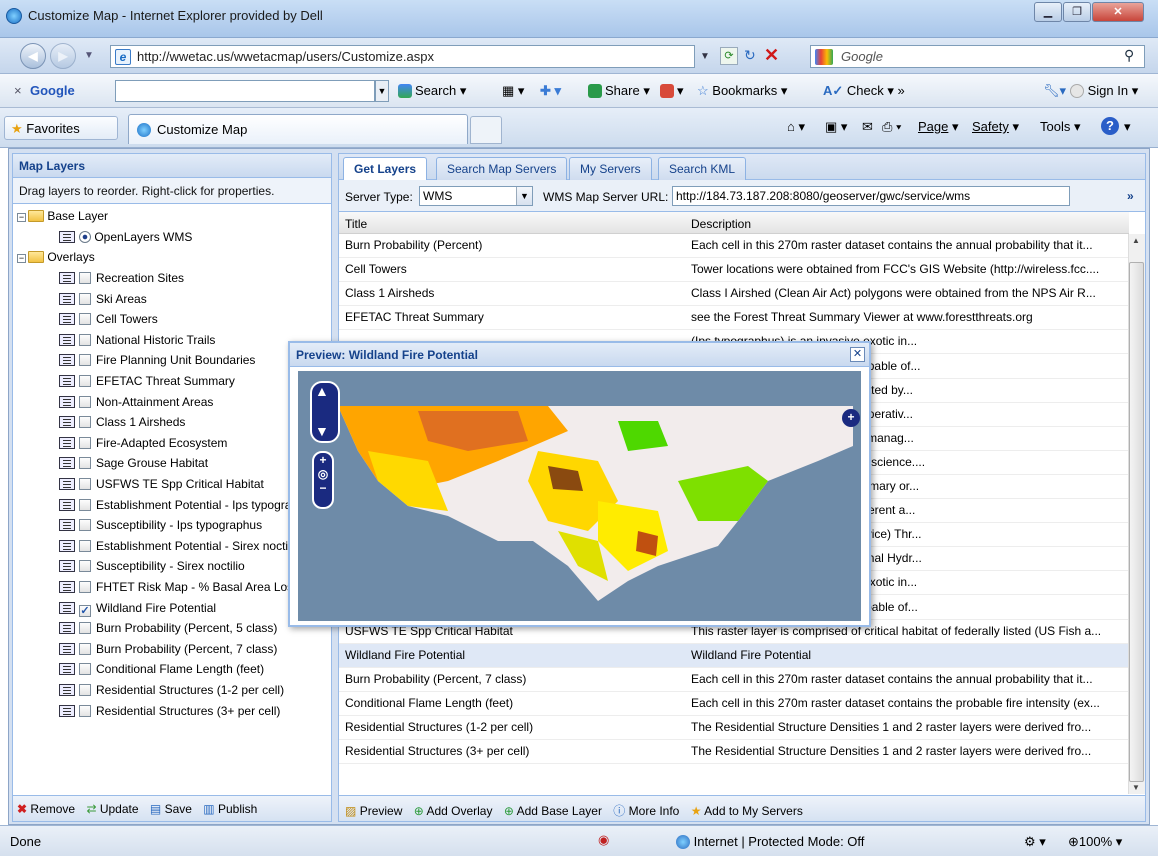  What do you see at coordinates (323, 480) in the screenshot?
I see `zoom-control: + ◎ −` at bounding box center [323, 480].